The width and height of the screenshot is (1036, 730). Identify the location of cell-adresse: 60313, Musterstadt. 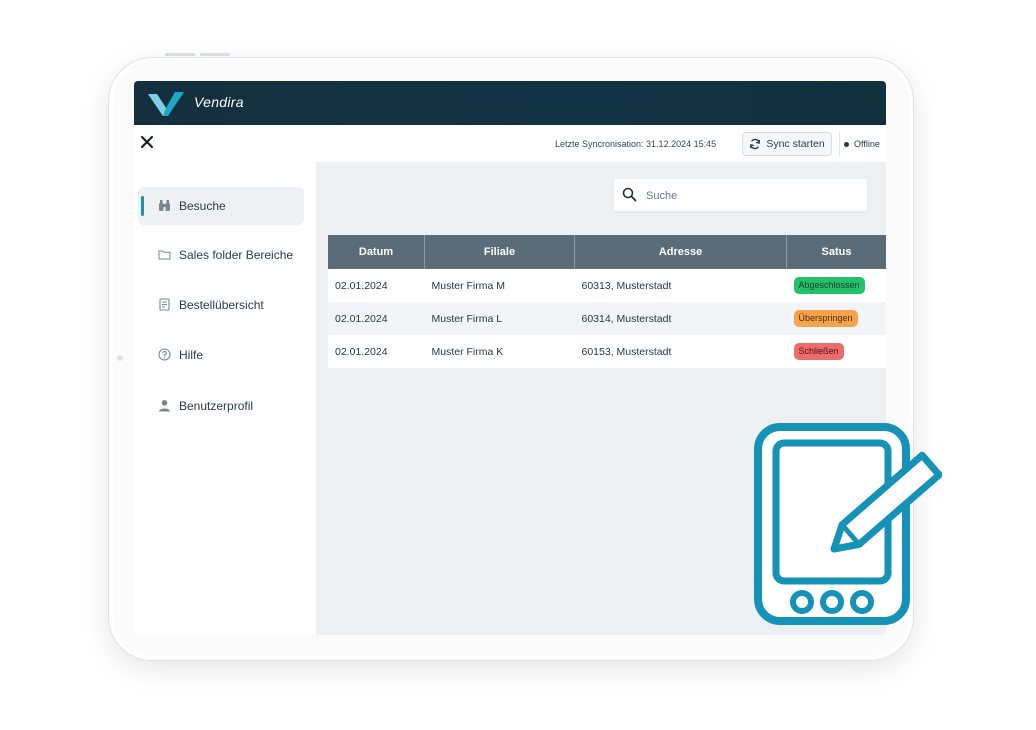
(680, 285).